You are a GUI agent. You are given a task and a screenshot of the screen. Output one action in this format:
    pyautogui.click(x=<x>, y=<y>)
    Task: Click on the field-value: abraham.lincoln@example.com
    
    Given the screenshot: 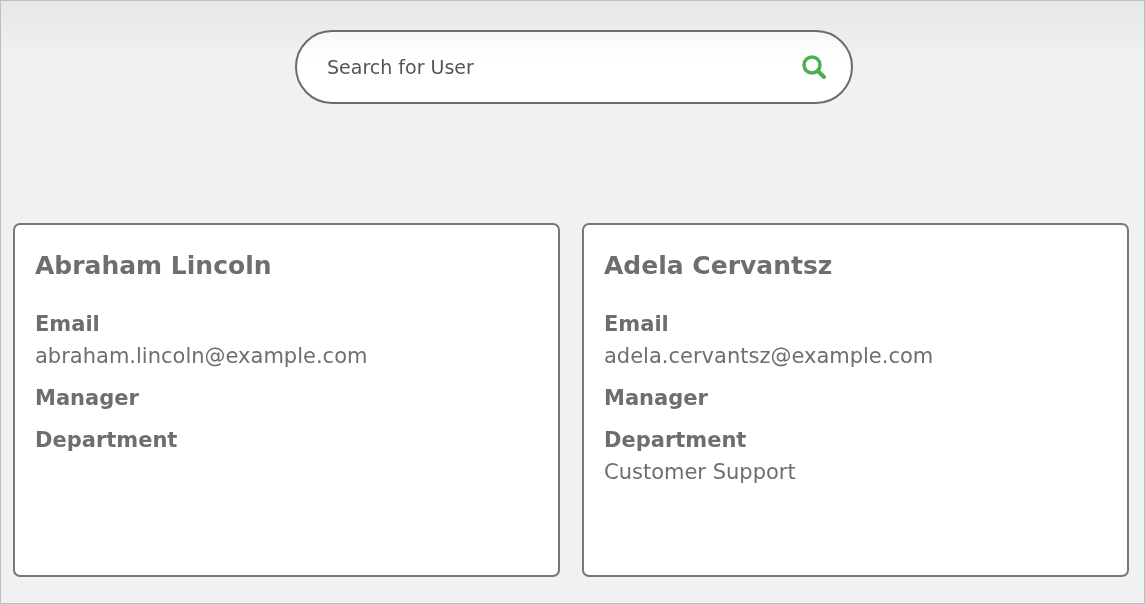 What is the action you would take?
    pyautogui.click(x=202, y=356)
    